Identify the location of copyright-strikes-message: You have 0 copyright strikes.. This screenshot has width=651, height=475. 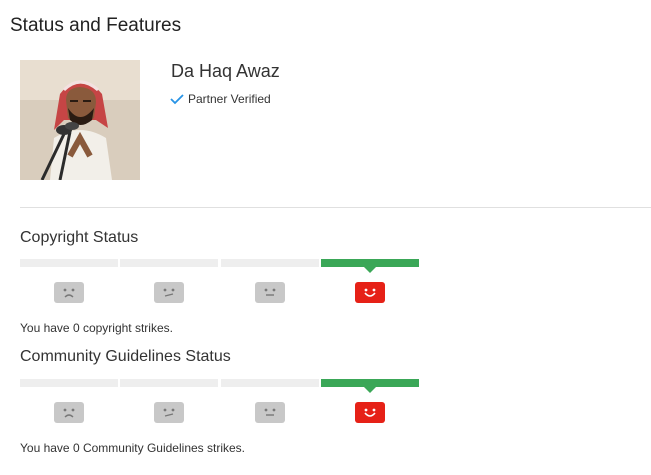
(96, 328).